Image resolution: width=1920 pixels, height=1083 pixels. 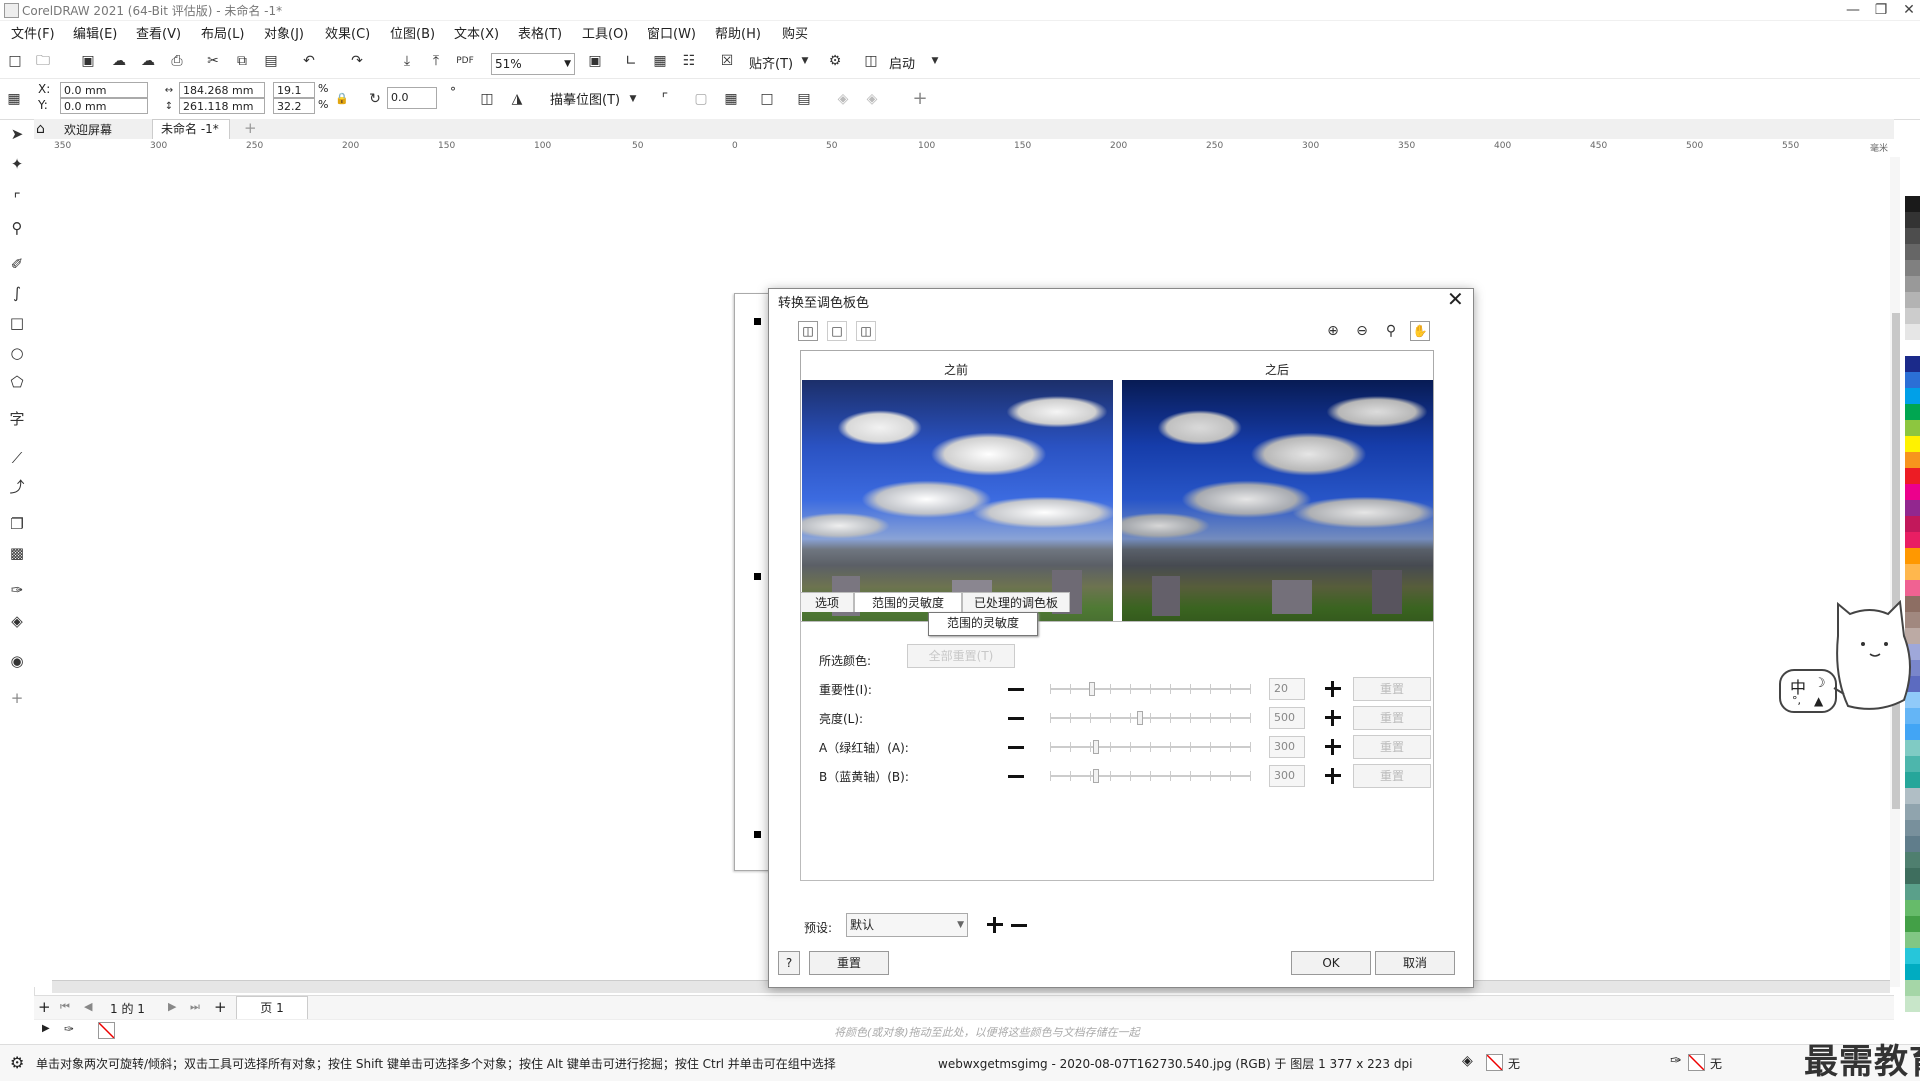 I want to click on cloud-upload-icon: ☁, so click(x=148, y=61).